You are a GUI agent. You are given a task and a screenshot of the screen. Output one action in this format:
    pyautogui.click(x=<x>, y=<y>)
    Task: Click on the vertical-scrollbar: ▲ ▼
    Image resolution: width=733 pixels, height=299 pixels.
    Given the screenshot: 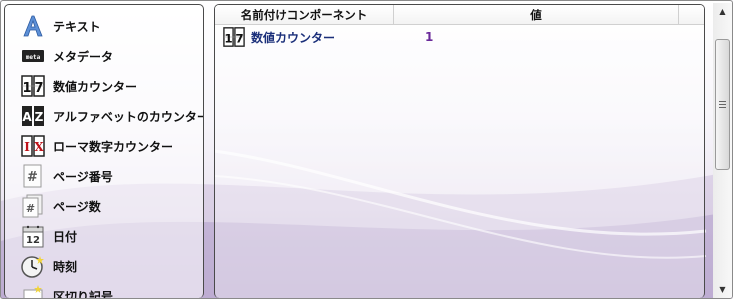 What is the action you would take?
    pyautogui.click(x=722, y=150)
    